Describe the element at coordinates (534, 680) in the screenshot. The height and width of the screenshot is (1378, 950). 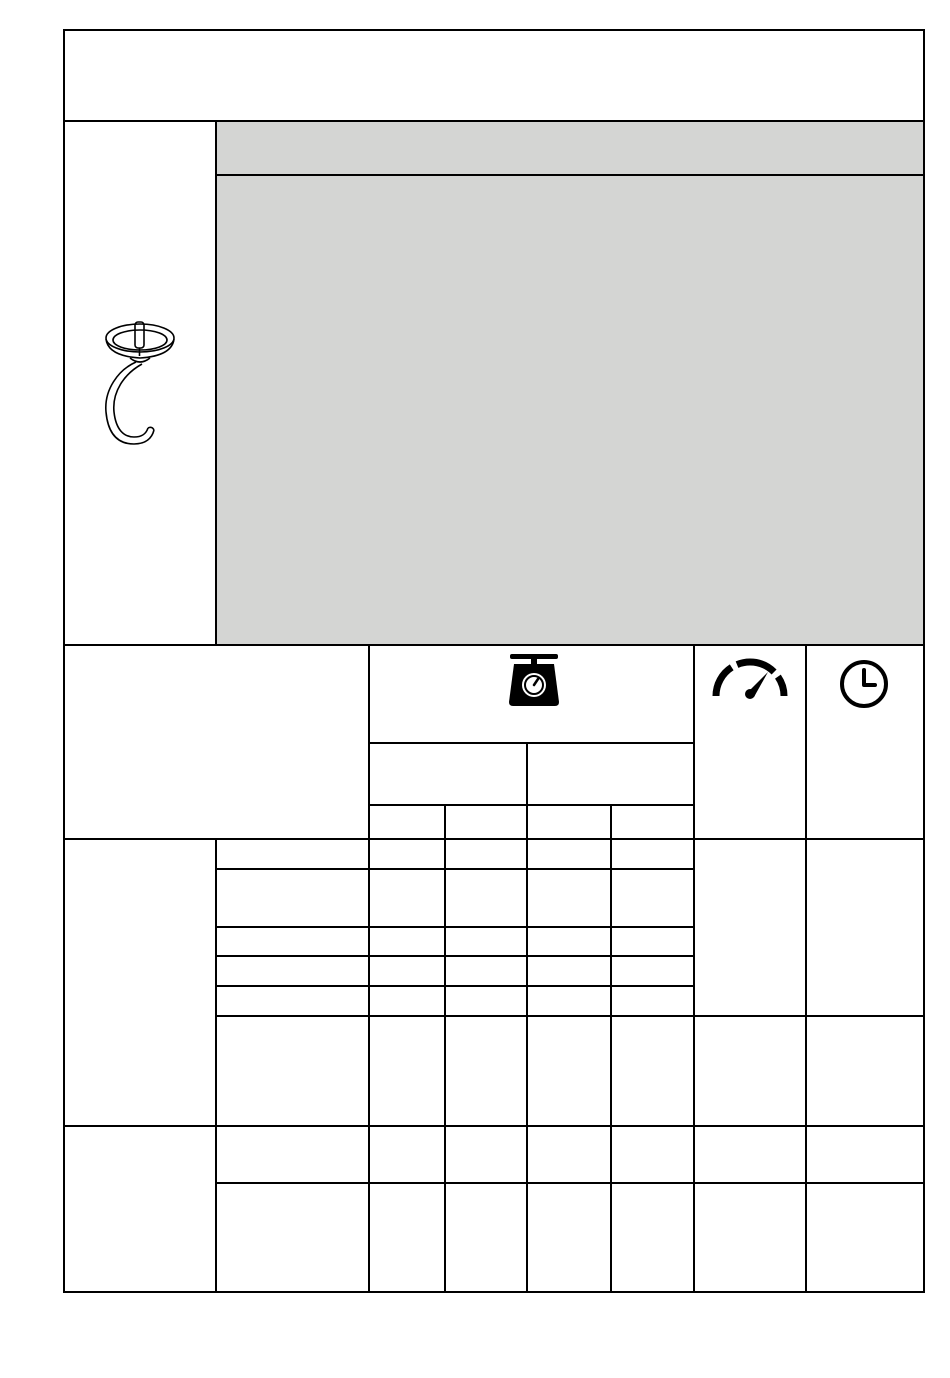
I see `scale-icon` at that location.